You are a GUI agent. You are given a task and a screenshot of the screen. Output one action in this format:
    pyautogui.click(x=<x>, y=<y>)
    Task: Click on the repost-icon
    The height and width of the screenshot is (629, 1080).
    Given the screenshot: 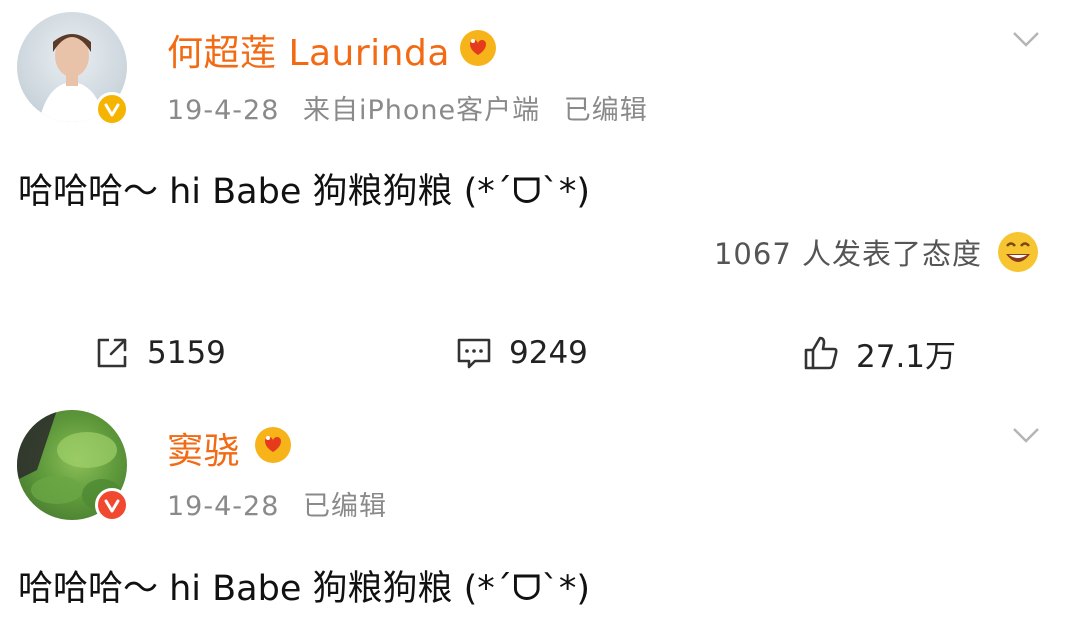 What is the action you would take?
    pyautogui.click(x=112, y=353)
    